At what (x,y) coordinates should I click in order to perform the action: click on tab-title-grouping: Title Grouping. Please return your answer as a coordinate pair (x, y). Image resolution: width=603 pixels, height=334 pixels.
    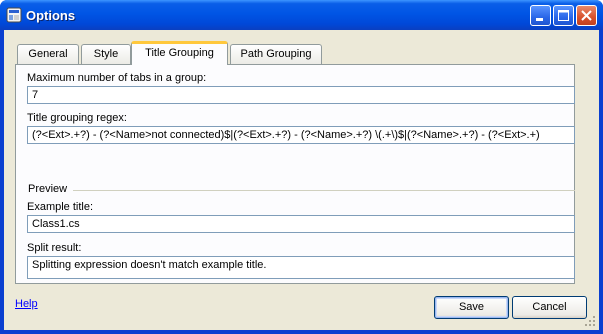
    Looking at the image, I should click on (179, 53).